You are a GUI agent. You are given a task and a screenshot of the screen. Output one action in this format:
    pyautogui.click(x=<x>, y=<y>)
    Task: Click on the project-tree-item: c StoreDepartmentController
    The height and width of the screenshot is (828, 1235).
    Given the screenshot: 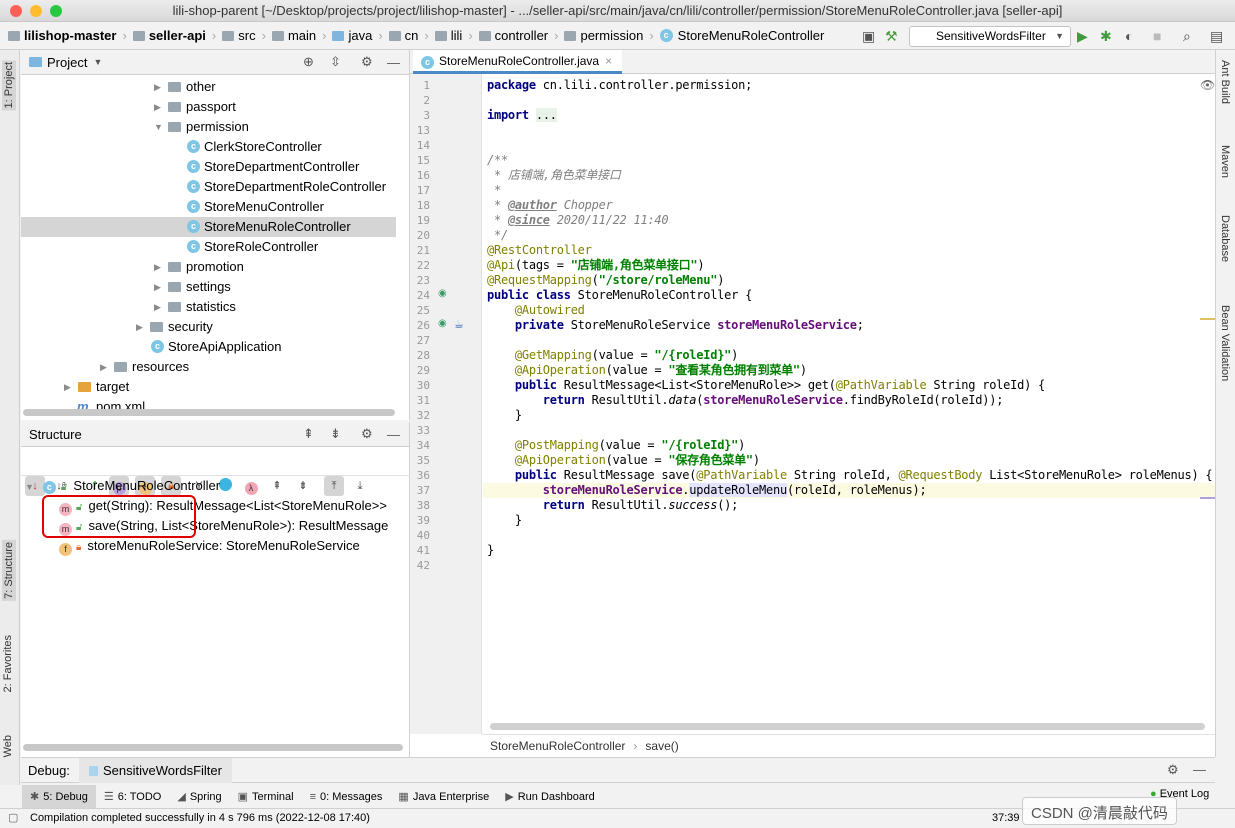 What is the action you would take?
    pyautogui.click(x=208, y=167)
    